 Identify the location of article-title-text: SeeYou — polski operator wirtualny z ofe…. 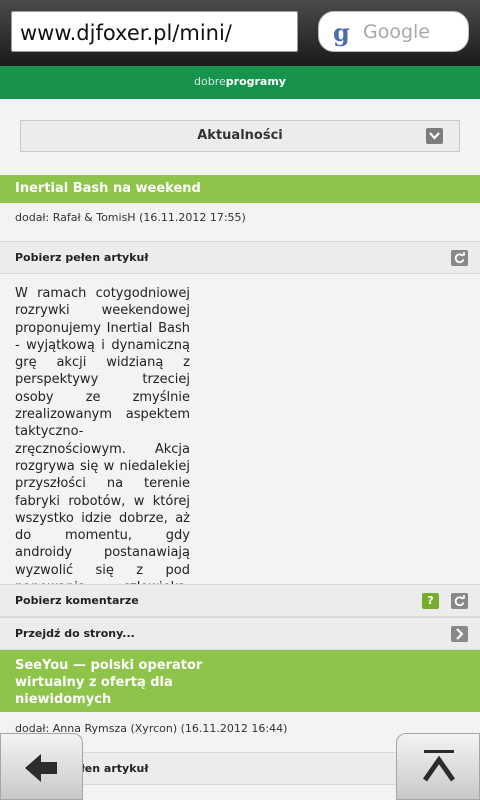
(109, 682).